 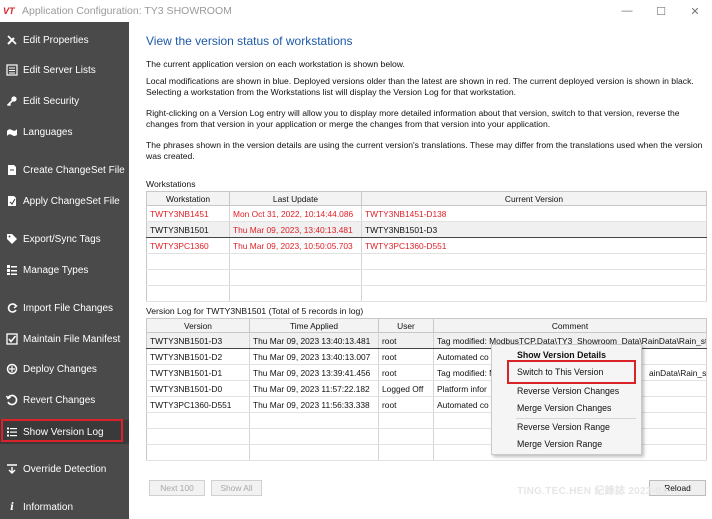 I want to click on version-cell: TWTY3NB1501-D3, so click(x=198, y=340).